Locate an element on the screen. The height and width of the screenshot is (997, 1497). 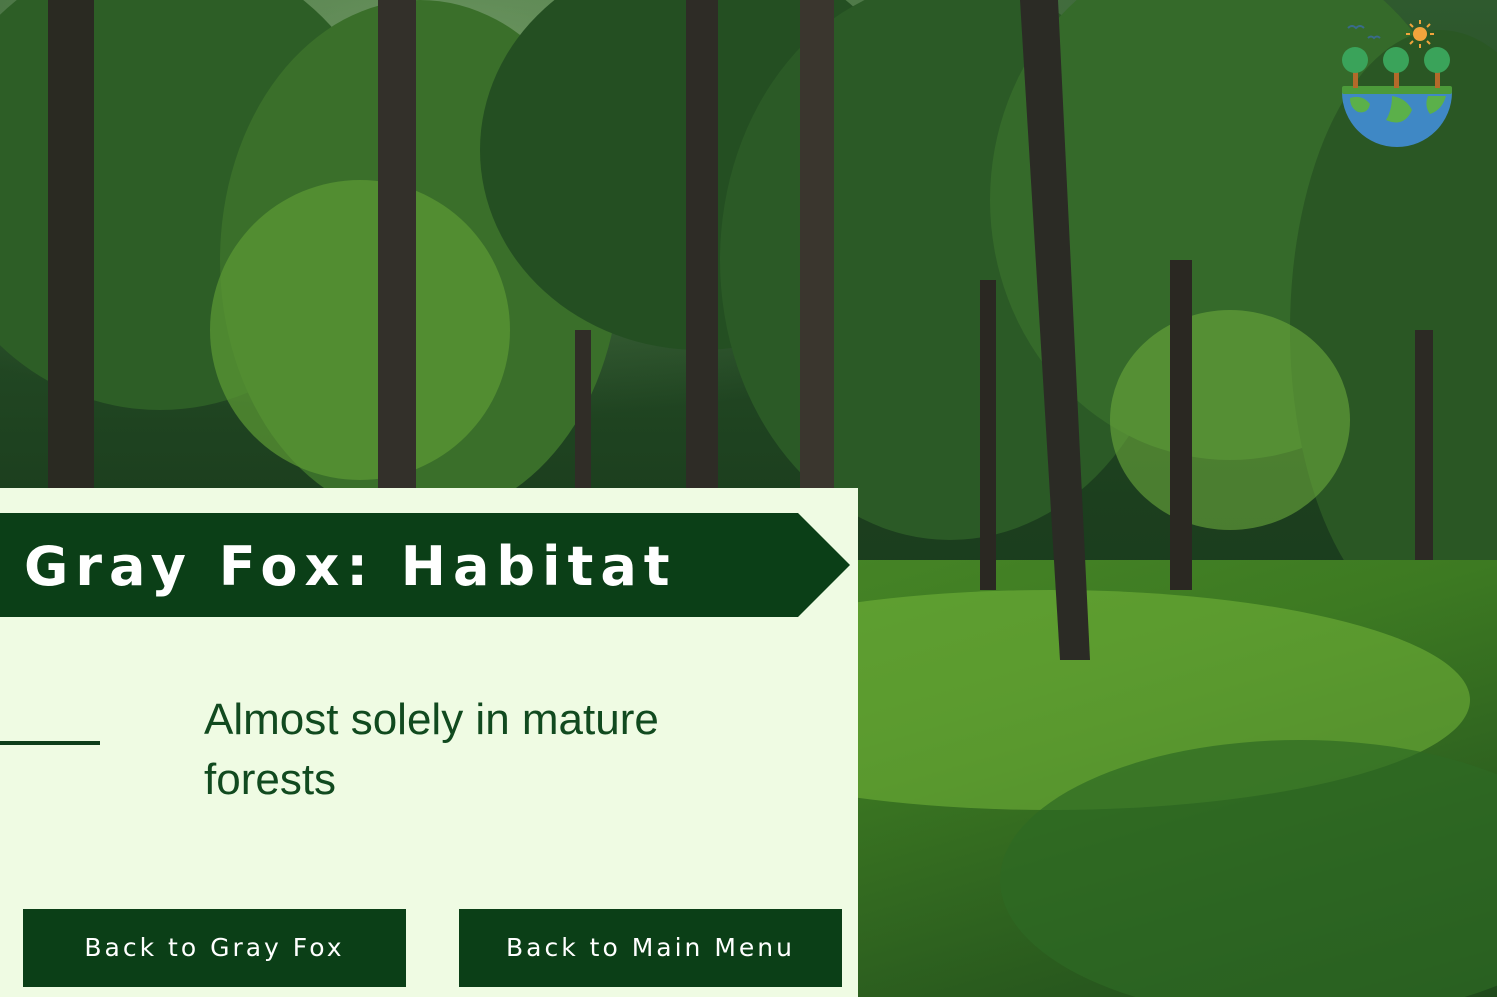
earth-trees-logo is located at coordinates (1396, 82).